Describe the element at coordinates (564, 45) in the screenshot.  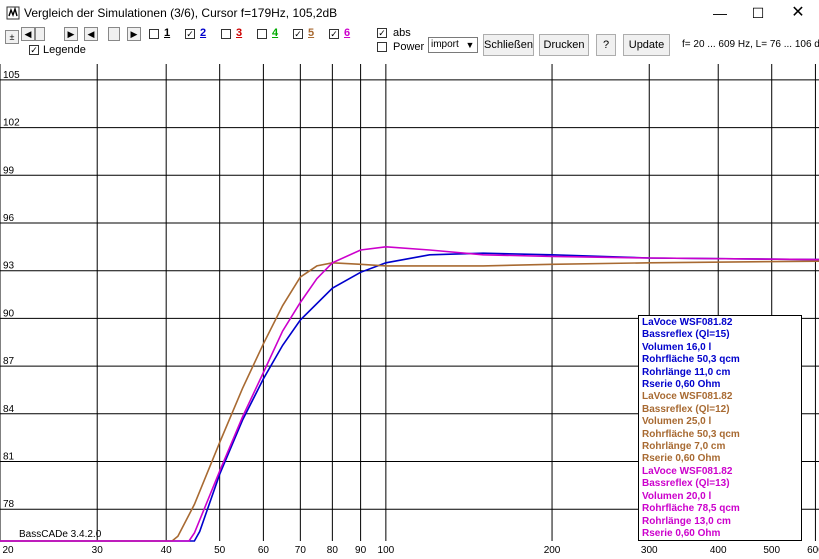
I see `print-button: Drucken` at that location.